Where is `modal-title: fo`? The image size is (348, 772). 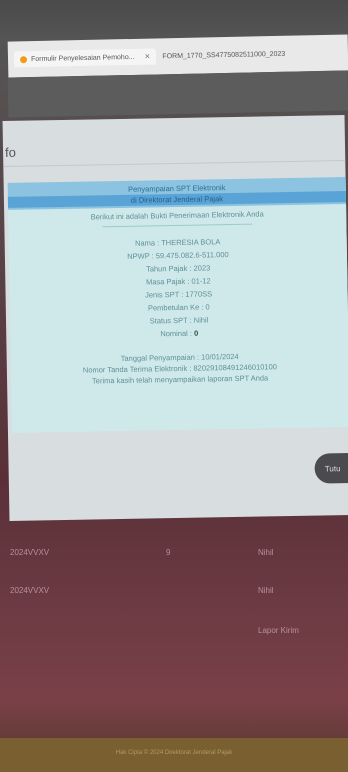
modal-title: fo is located at coordinates (10, 152).